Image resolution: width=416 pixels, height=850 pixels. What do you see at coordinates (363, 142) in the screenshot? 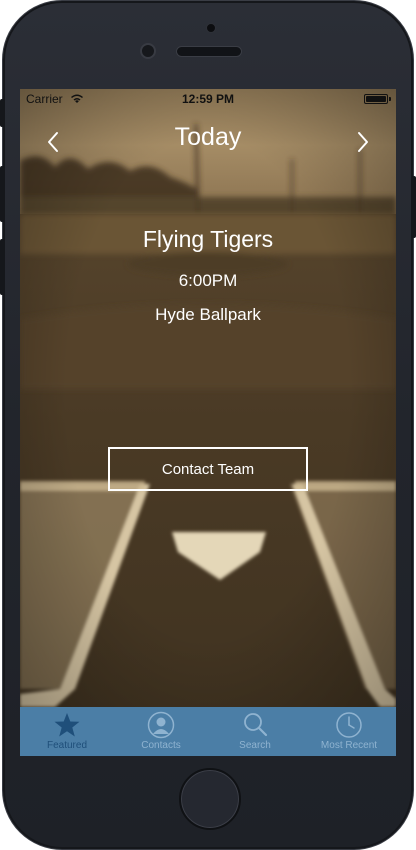
I see `chevron-right-icon` at bounding box center [363, 142].